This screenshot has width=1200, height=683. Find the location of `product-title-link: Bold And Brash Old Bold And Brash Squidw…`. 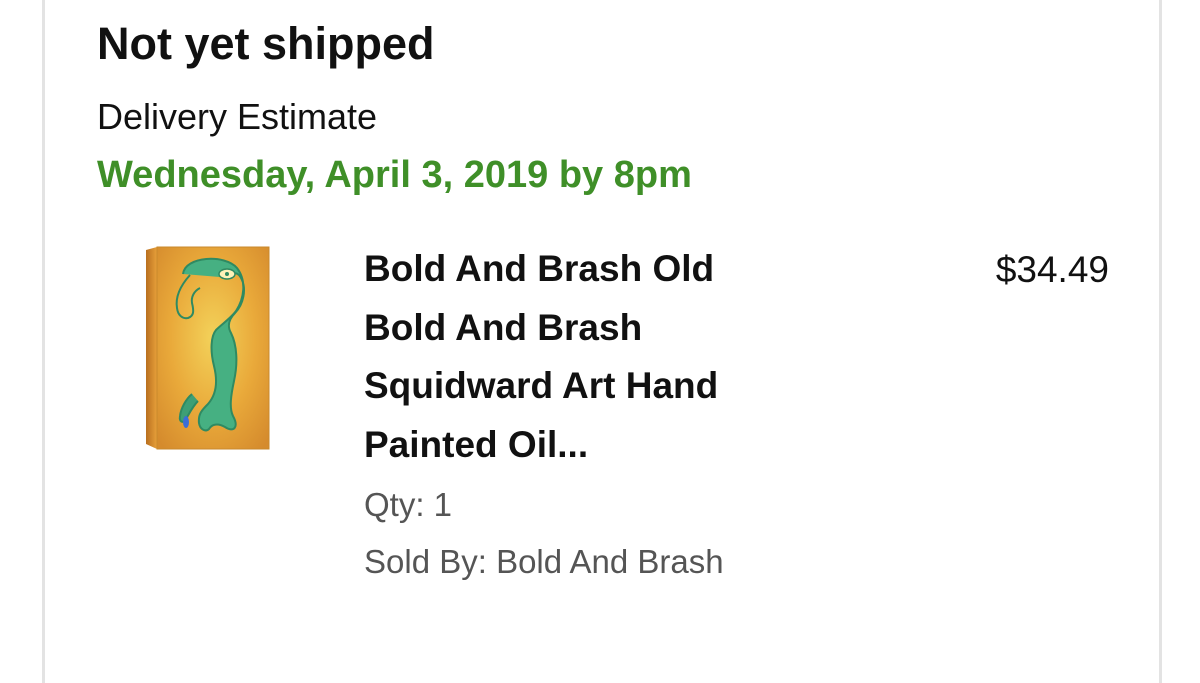

product-title-link: Bold And Brash Old Bold And Brash Squidw… is located at coordinates (594, 357).